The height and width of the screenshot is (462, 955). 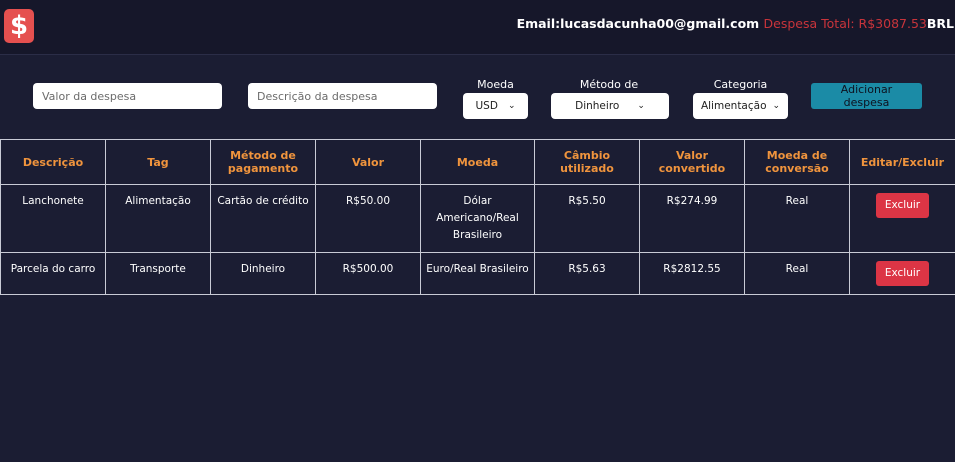 What do you see at coordinates (53, 218) in the screenshot?
I see `cell-descricao: Lanchonete` at bounding box center [53, 218].